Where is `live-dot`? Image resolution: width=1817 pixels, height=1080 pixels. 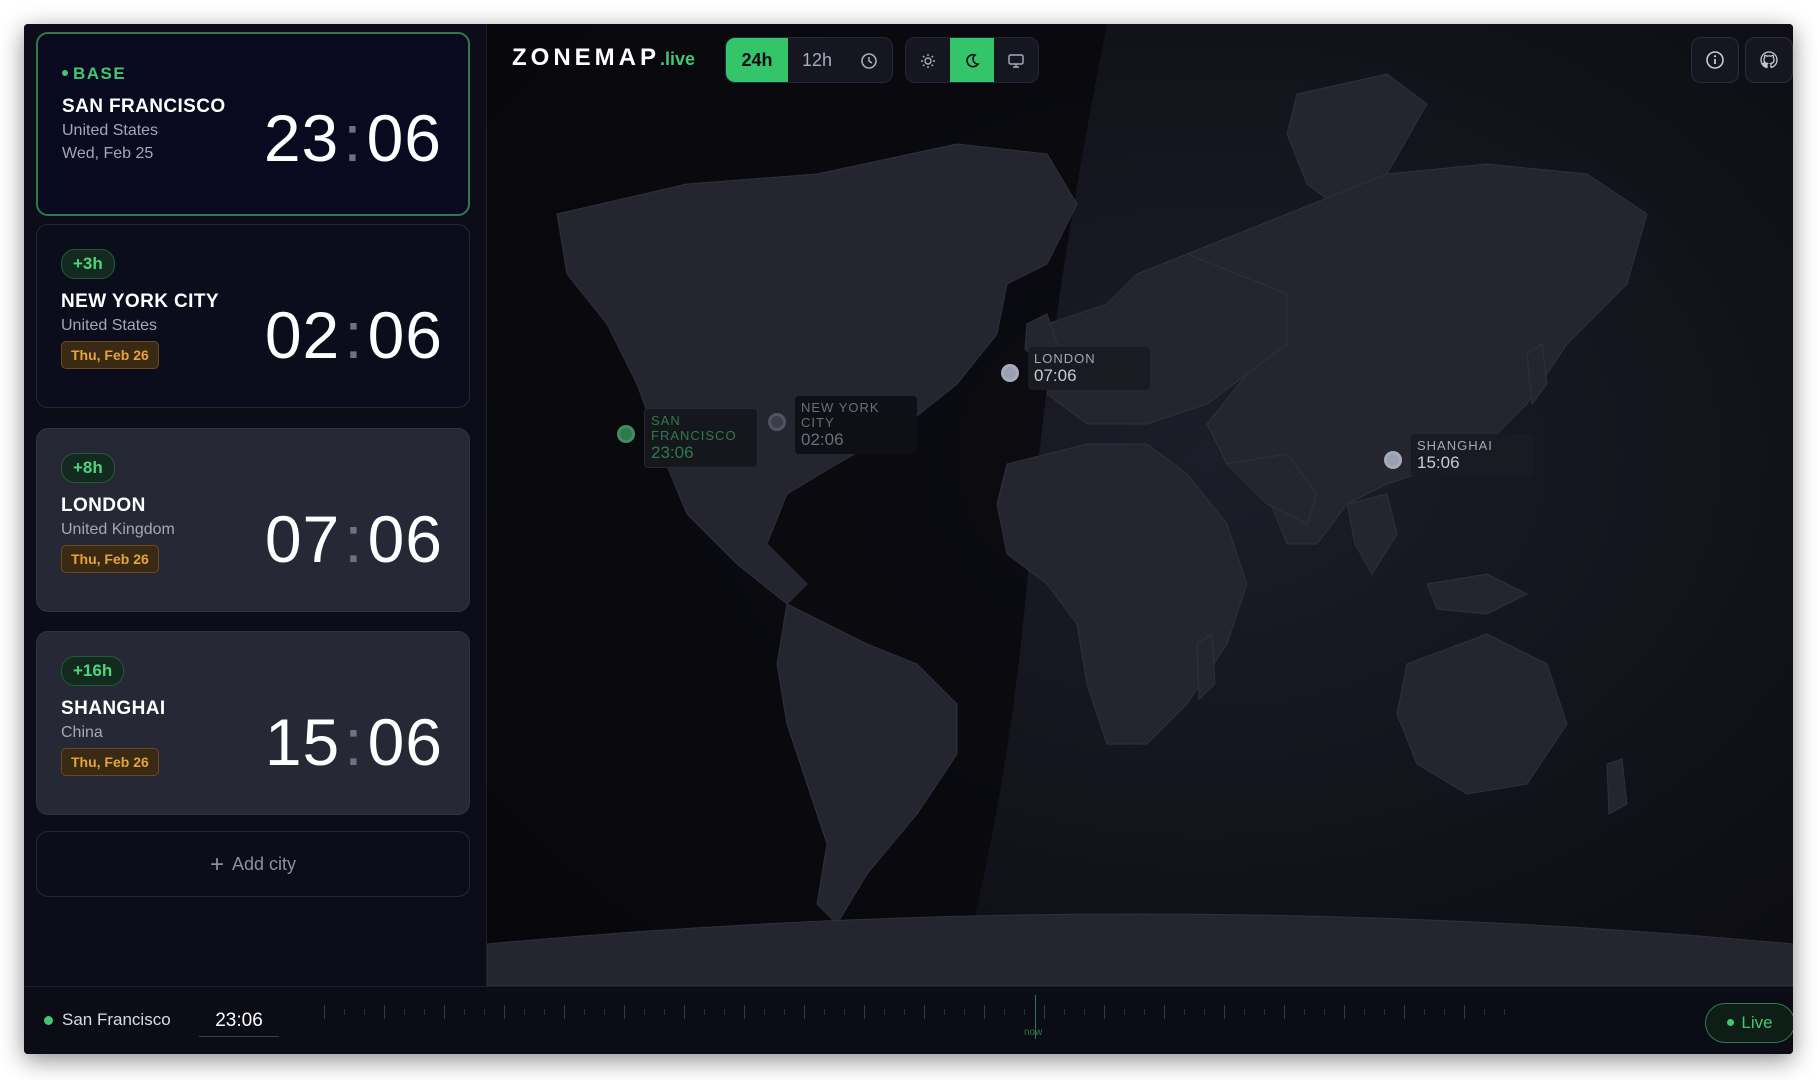 live-dot is located at coordinates (1731, 1022).